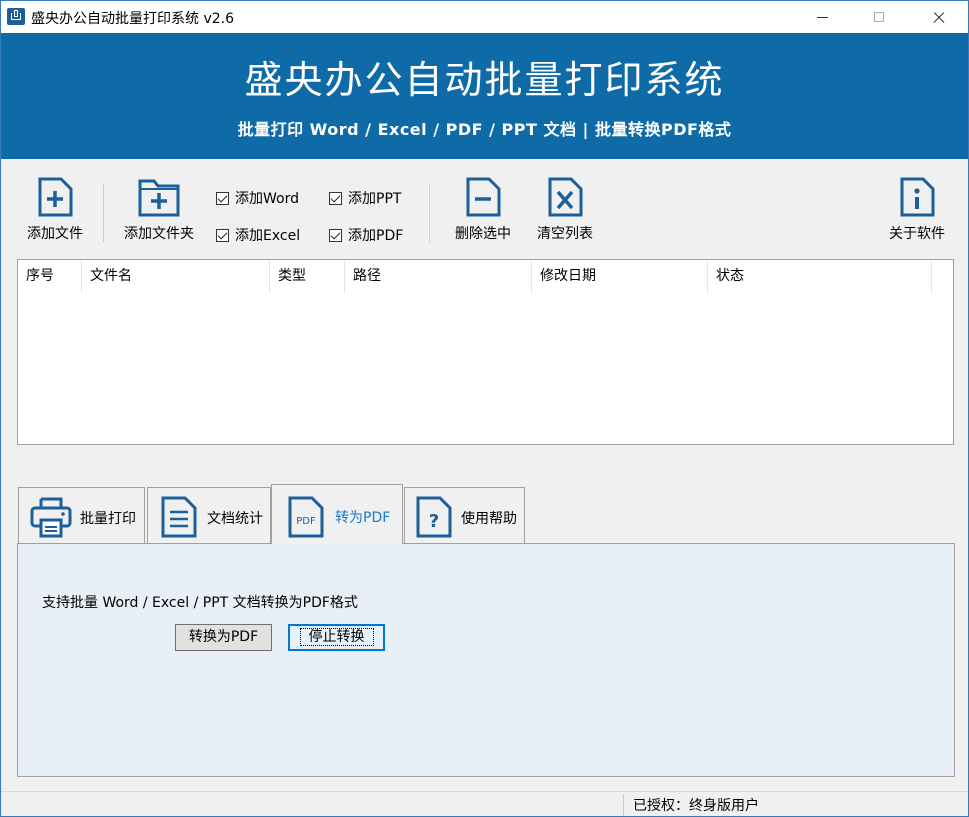  I want to click on tab-document-stats: 文档统计, so click(209, 515).